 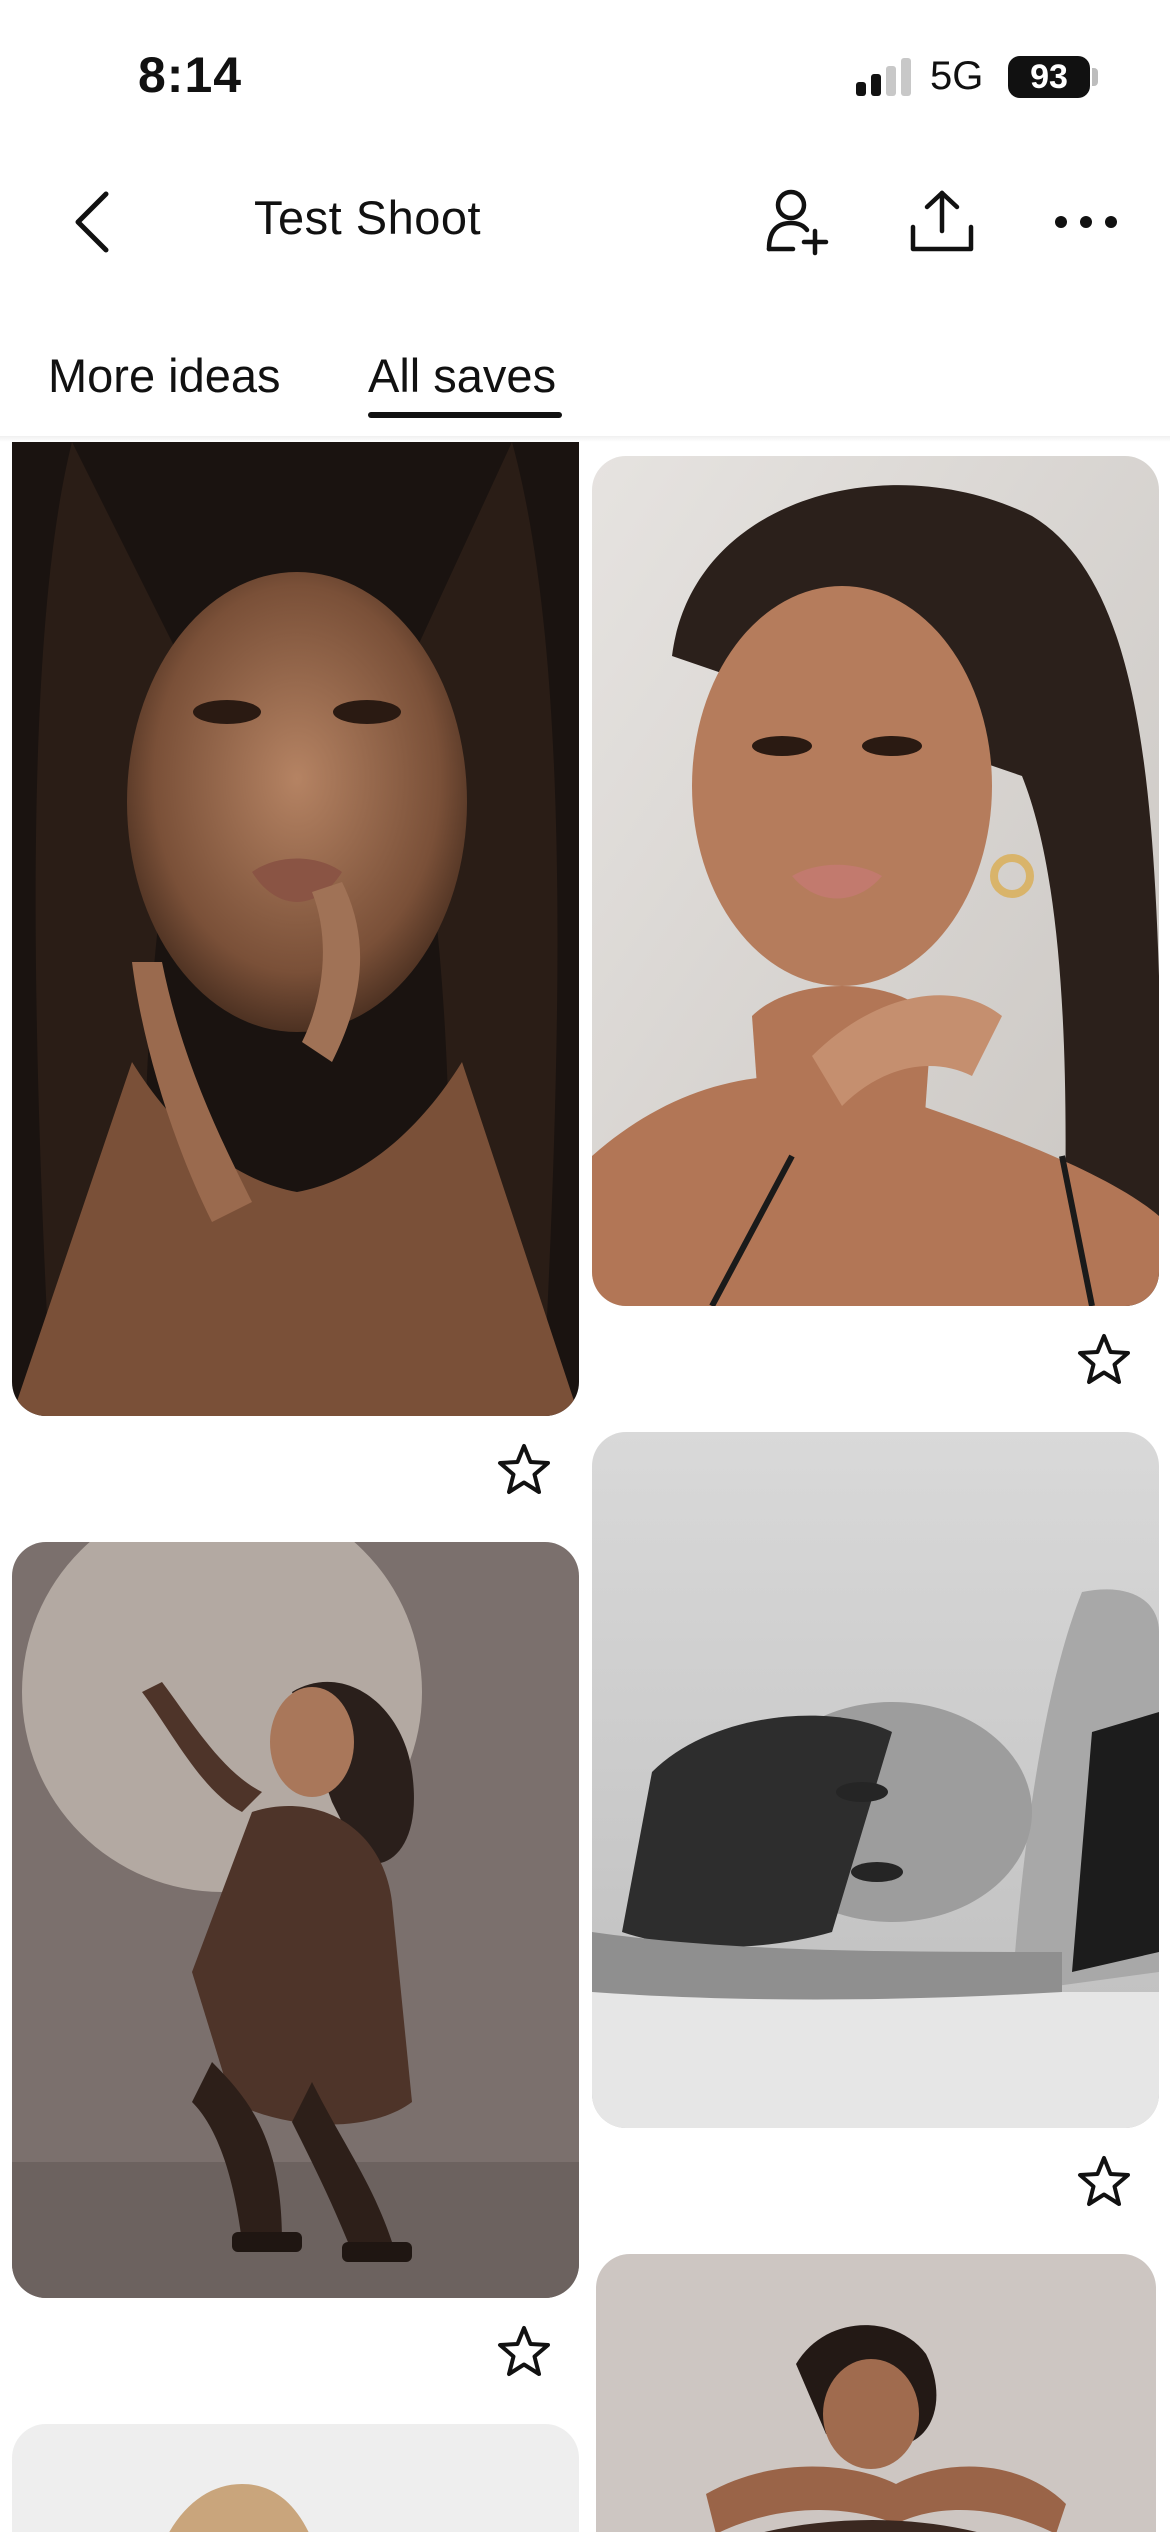 I want to click on tab-more-ideas: More ideas, so click(x=164, y=375).